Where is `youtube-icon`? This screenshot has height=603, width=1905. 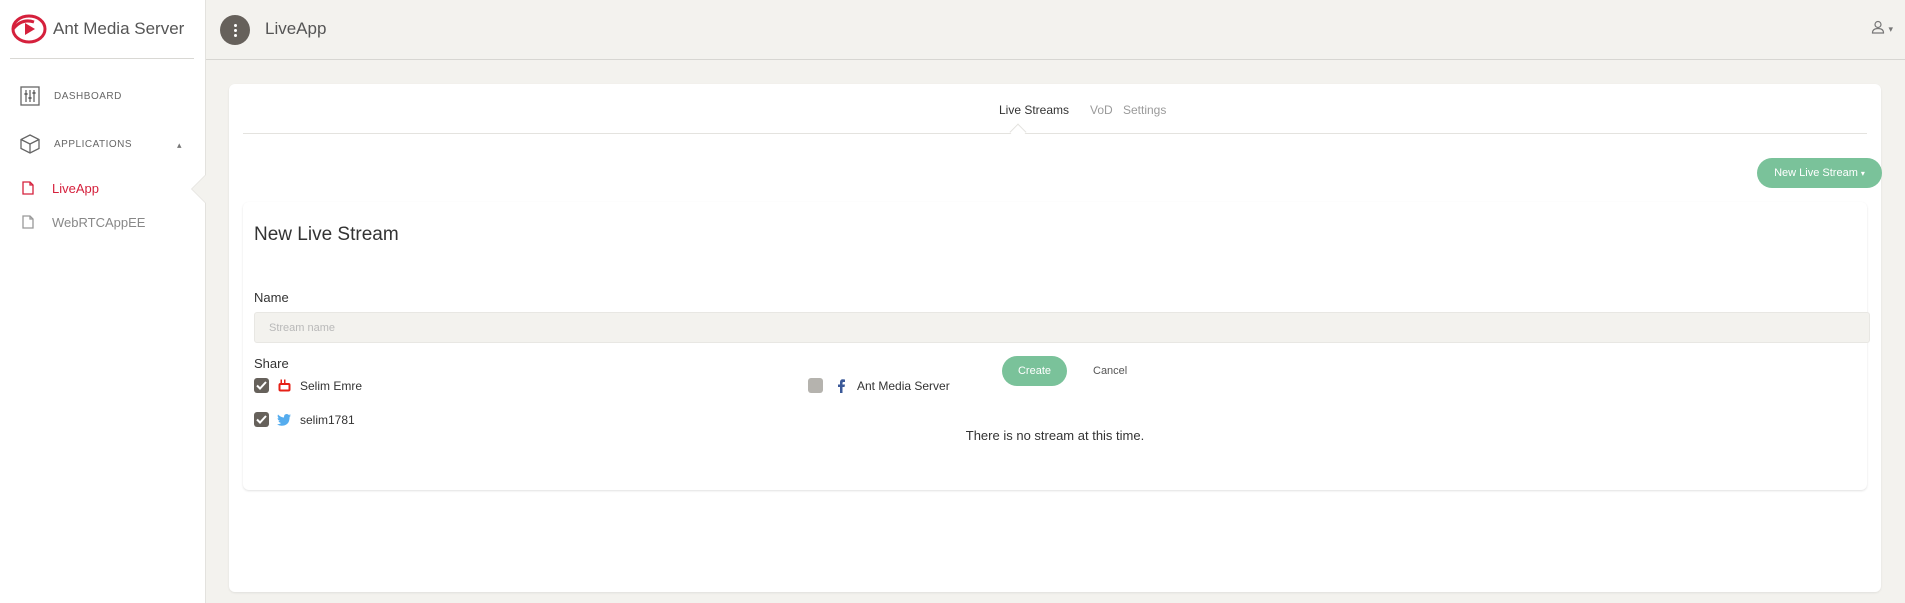 youtube-icon is located at coordinates (284, 386).